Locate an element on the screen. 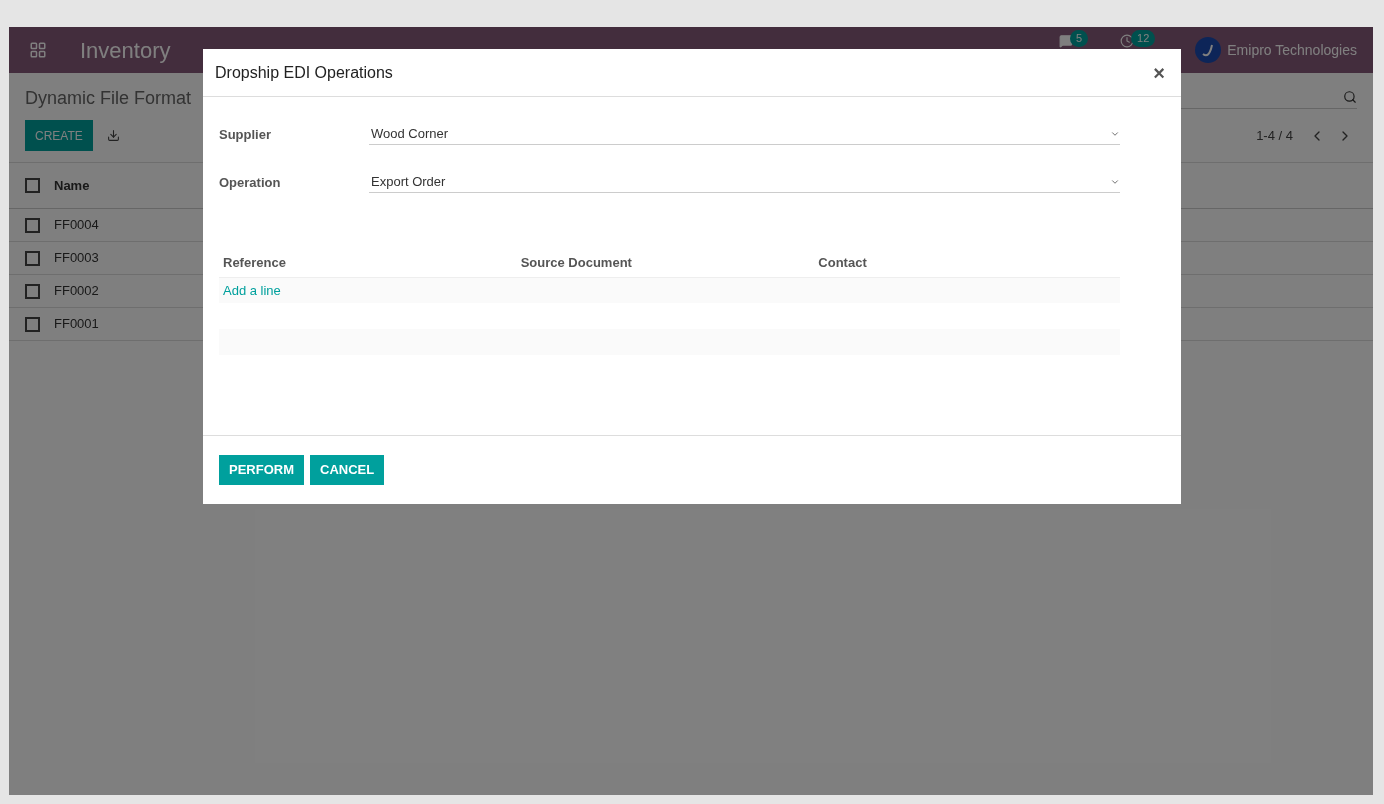 This screenshot has height=804, width=1384. company-name: Emipro Technologies is located at coordinates (1292, 50).